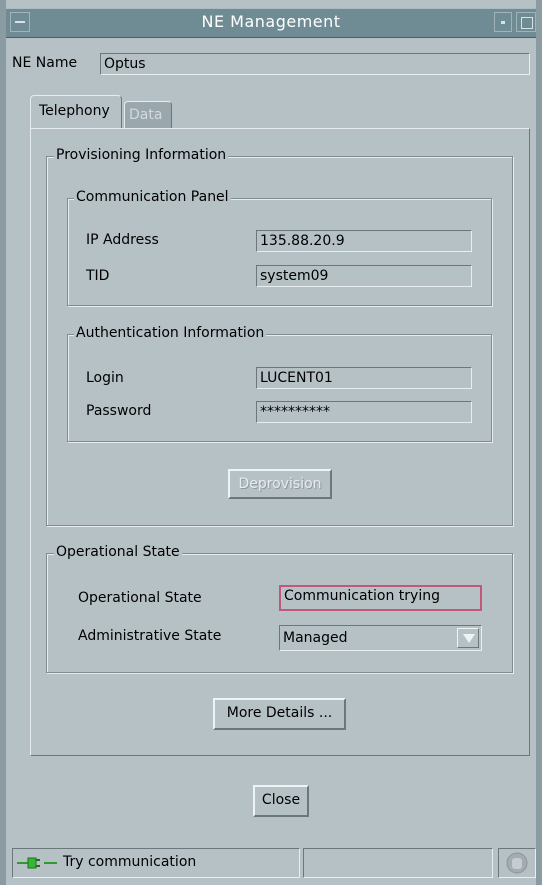 The height and width of the screenshot is (885, 542). Describe the element at coordinates (152, 197) in the screenshot. I see `communication-panel-title: Communication Panel` at that location.